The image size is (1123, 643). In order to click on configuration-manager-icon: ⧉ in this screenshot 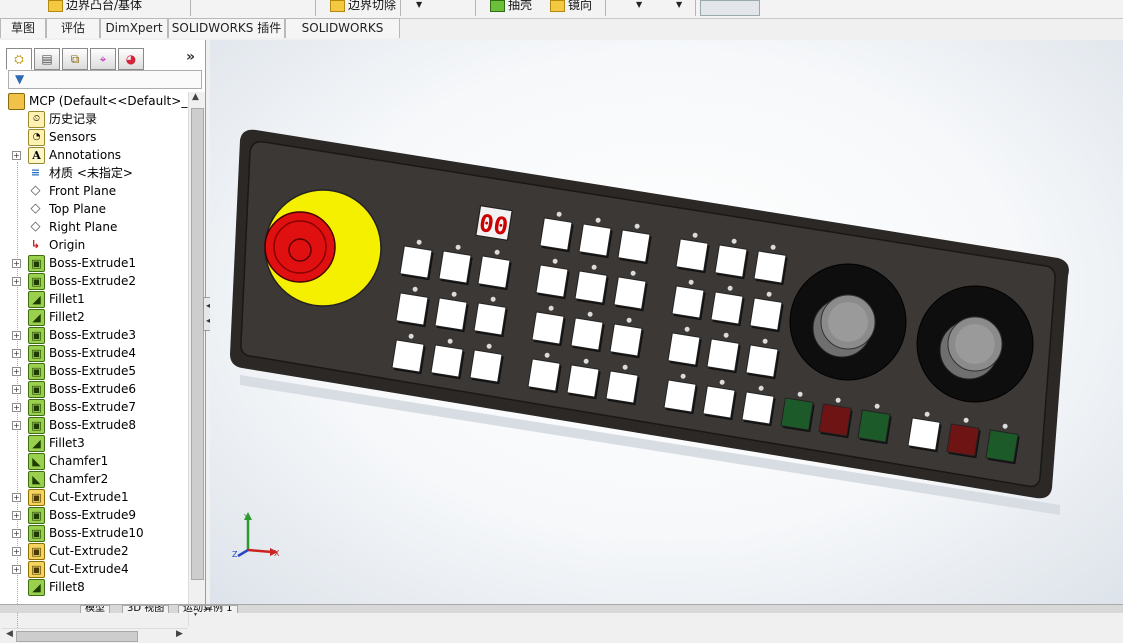, I will do `click(75, 59)`.